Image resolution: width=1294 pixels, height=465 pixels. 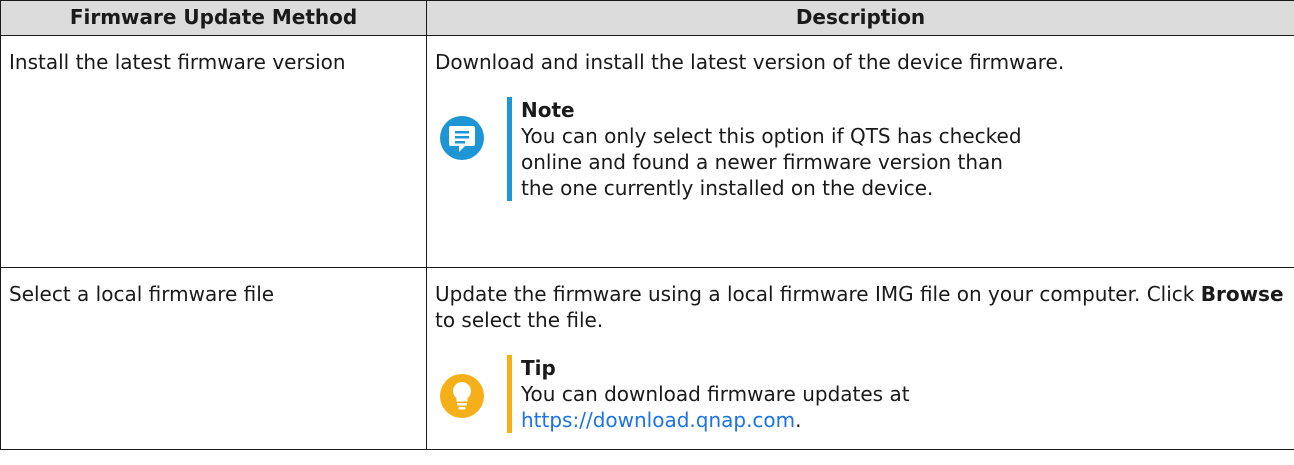 I want to click on method-cell: Select a local firmware file, so click(x=213, y=358).